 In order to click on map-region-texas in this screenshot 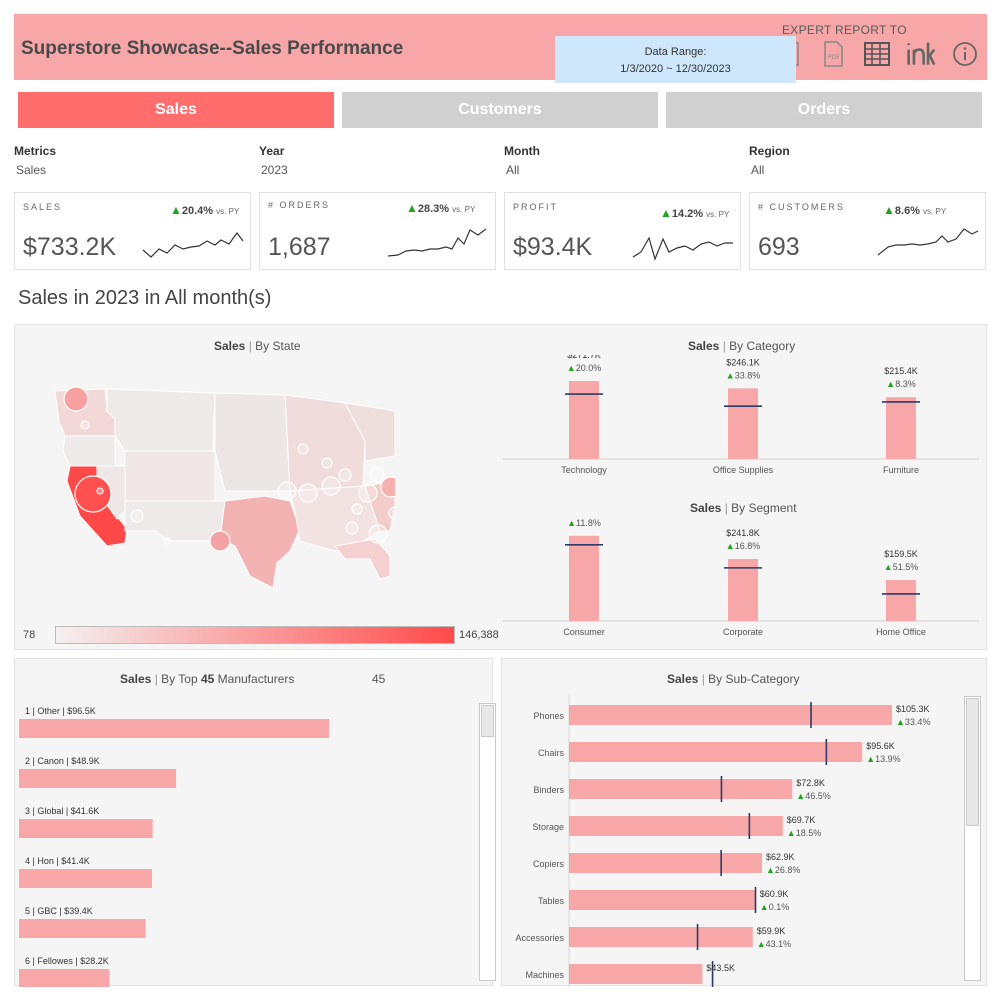, I will do `click(260, 542)`.